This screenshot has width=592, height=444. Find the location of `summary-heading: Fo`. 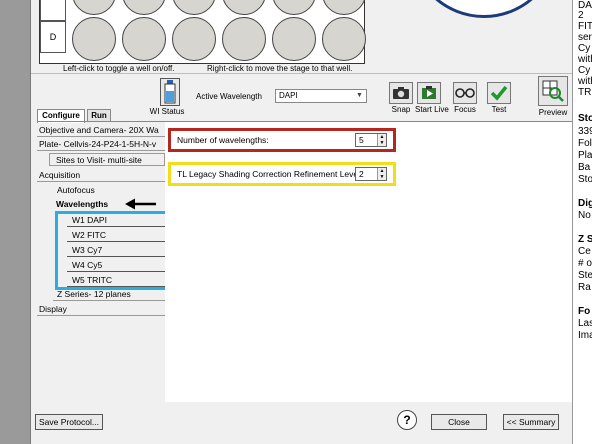

summary-heading: Fo is located at coordinates (584, 311).